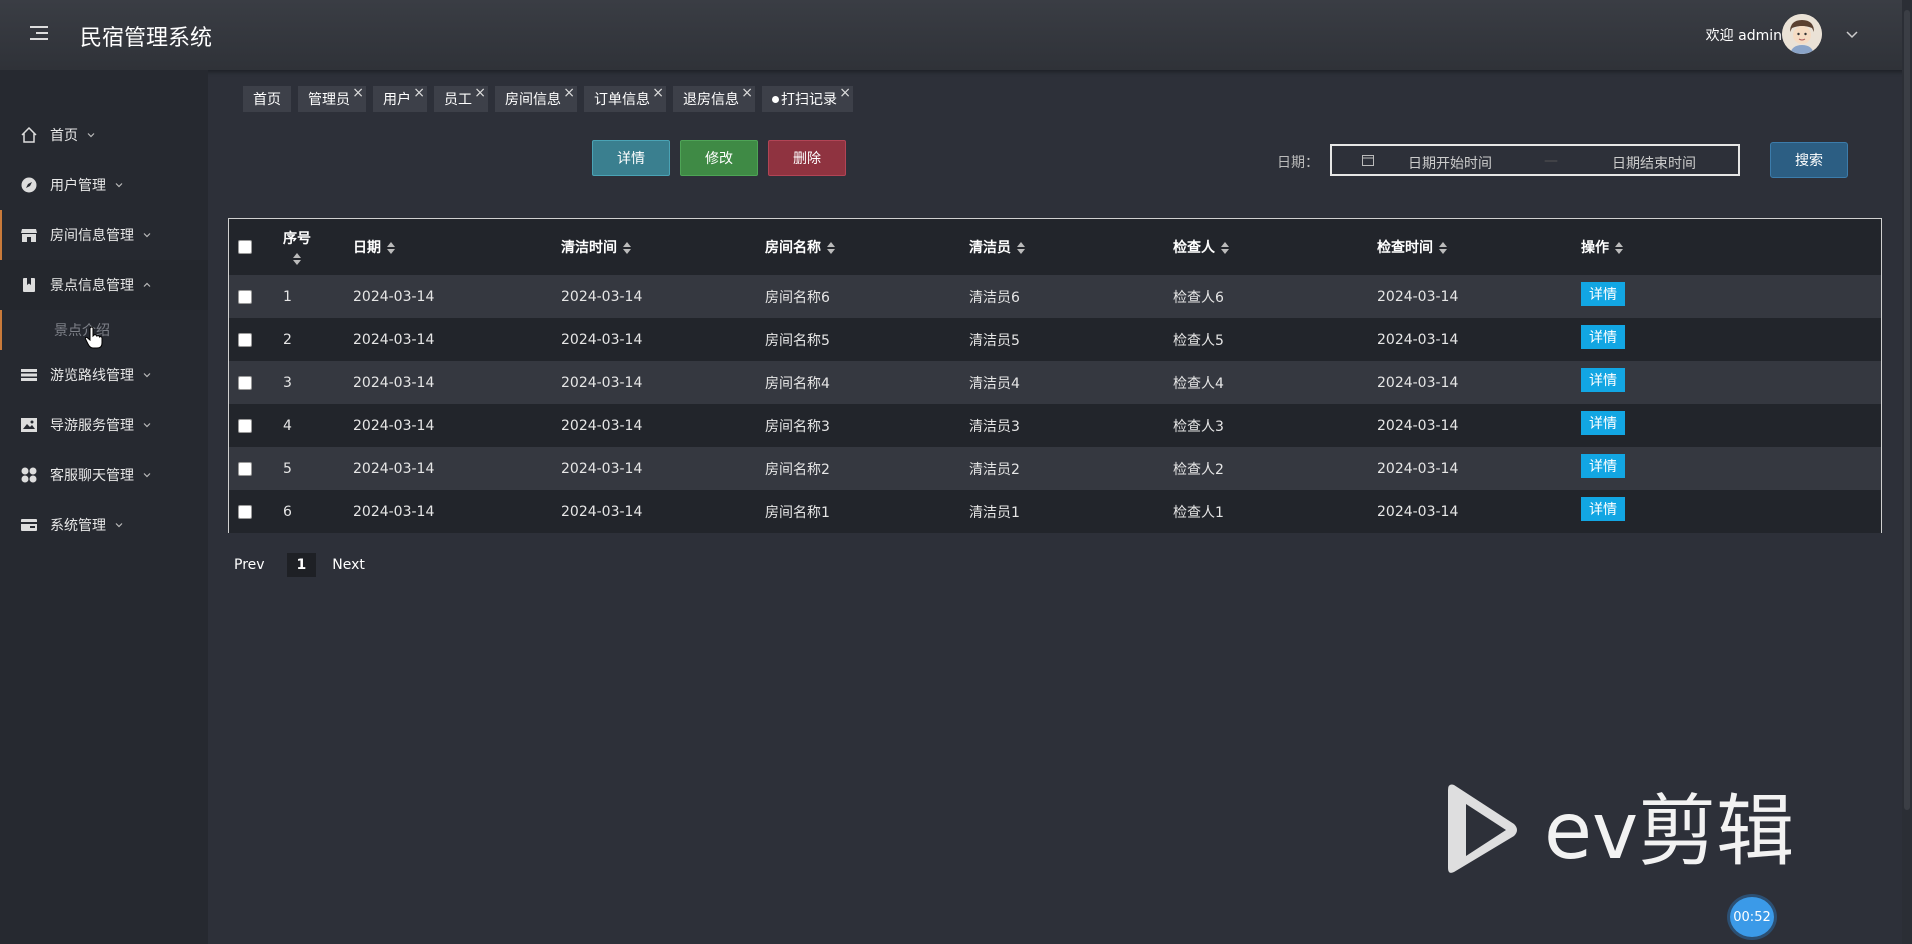 This screenshot has height=944, width=1912. Describe the element at coordinates (104, 185) in the screenshot. I see `sidebar-item-users: 用户管理` at that location.